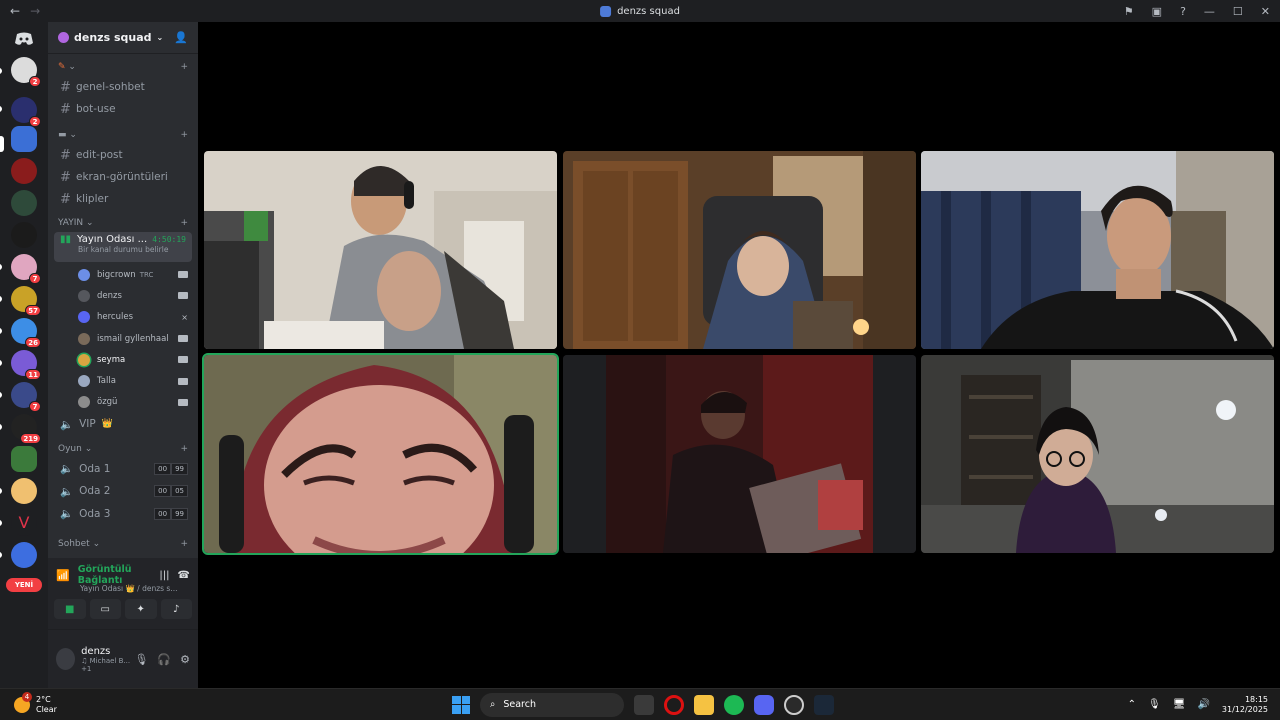  Describe the element at coordinates (123, 491) in the screenshot. I see `voice-channel-oda-2: 🔈 Oda 2 00 05` at that location.